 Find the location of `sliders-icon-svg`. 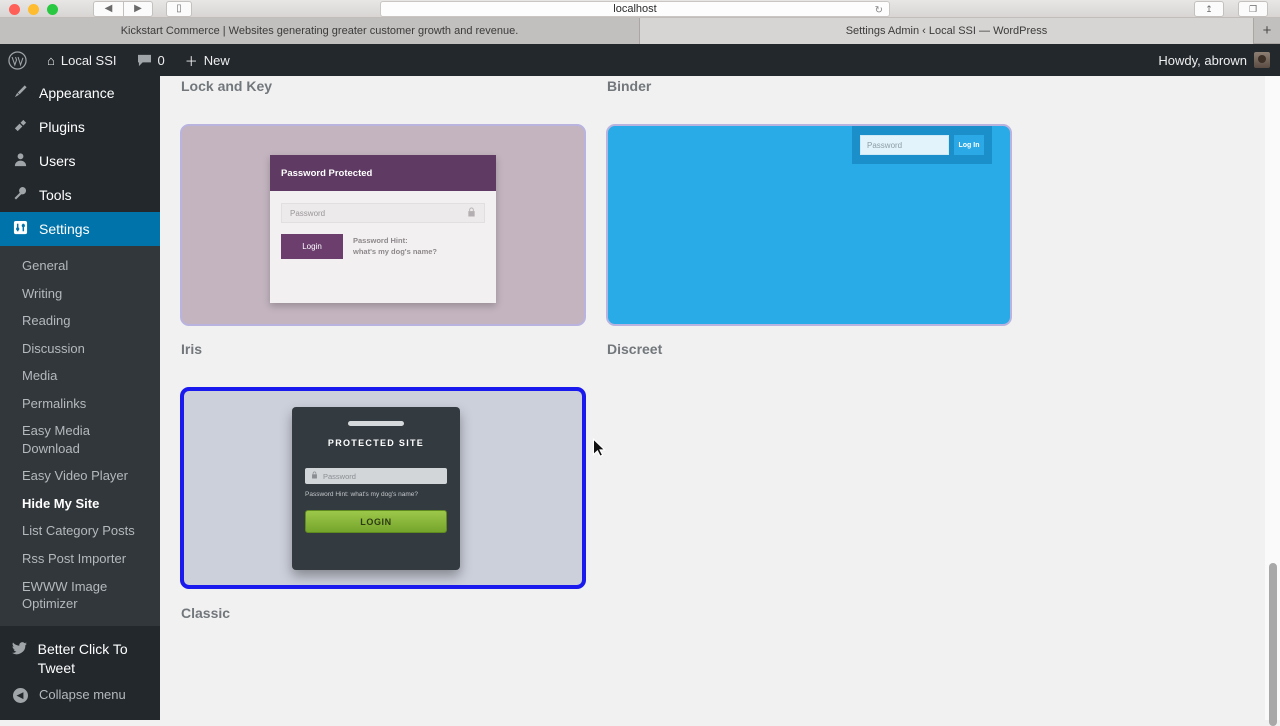

sliders-icon-svg is located at coordinates (20, 227).